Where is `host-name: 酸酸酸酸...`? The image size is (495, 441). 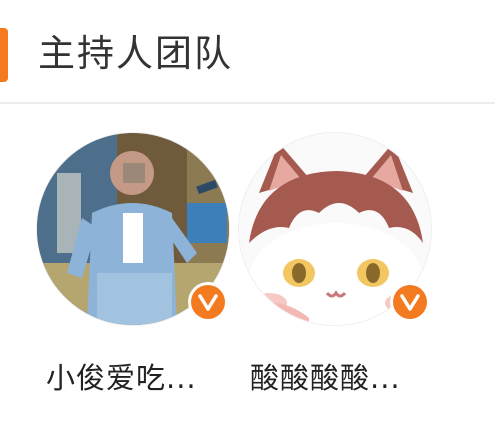 host-name: 酸酸酸酸... is located at coordinates (340, 378).